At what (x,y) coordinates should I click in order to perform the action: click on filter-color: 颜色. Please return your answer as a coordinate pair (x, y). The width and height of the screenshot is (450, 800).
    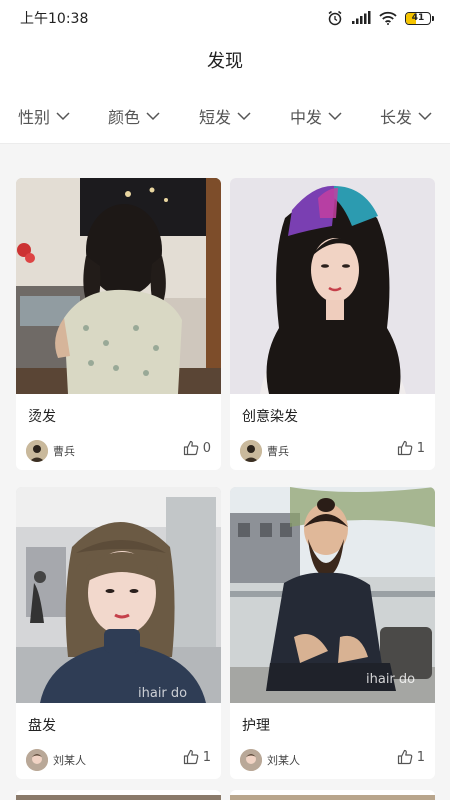
    Looking at the image, I should click on (134, 116).